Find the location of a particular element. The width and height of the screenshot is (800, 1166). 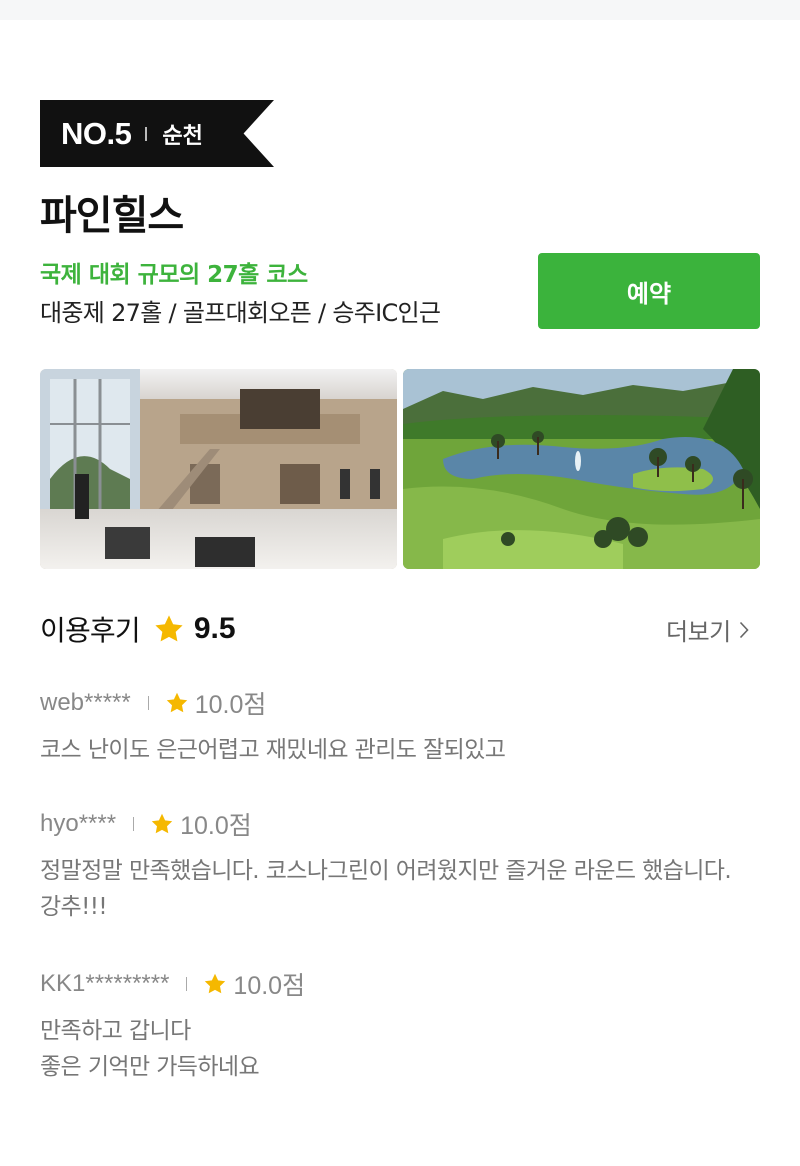

rank-number: NO.5 is located at coordinates (96, 133).